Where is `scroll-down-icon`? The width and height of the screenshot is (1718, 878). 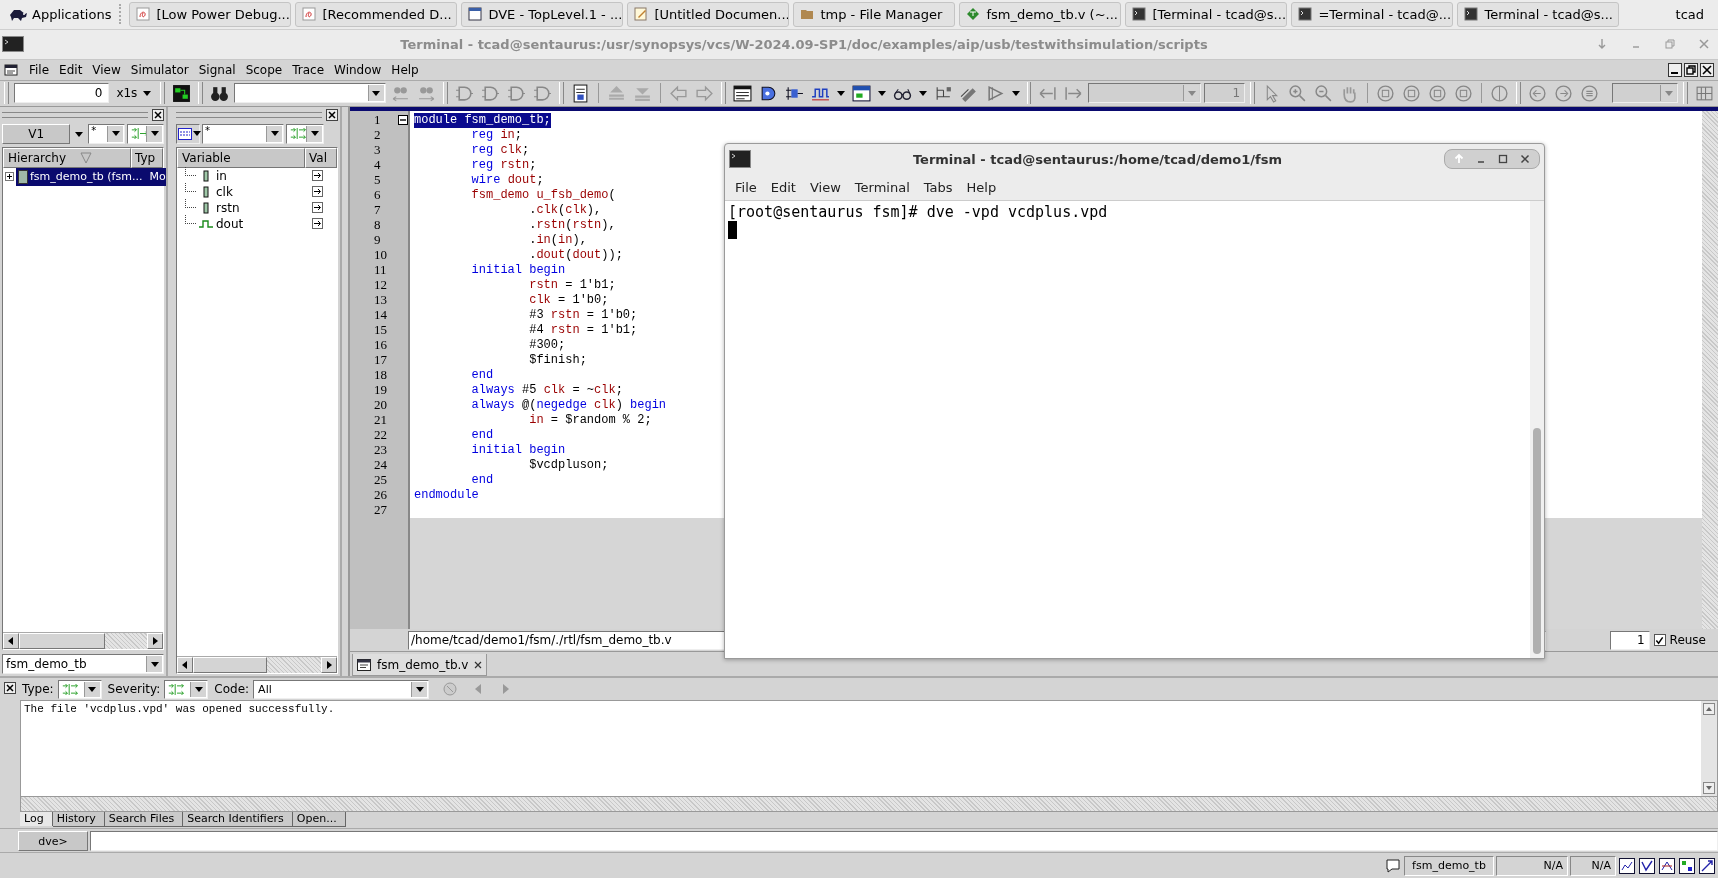
scroll-down-icon is located at coordinates (1709, 788).